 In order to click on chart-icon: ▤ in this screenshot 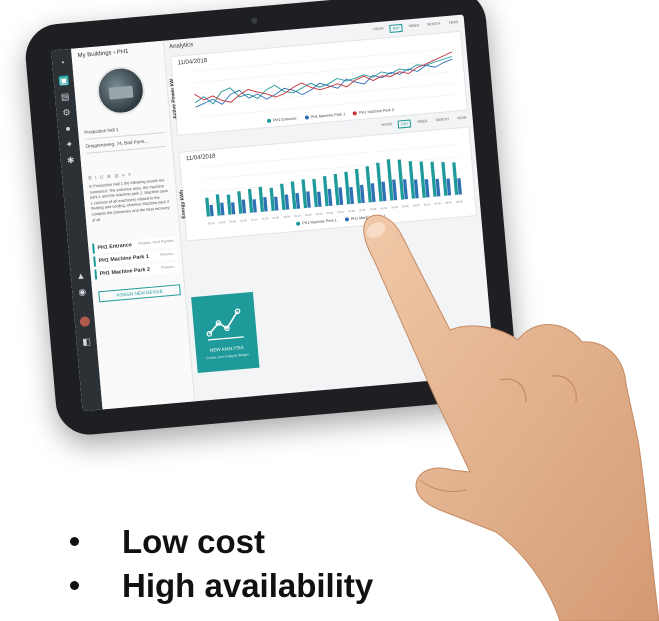, I will do `click(65, 96)`.